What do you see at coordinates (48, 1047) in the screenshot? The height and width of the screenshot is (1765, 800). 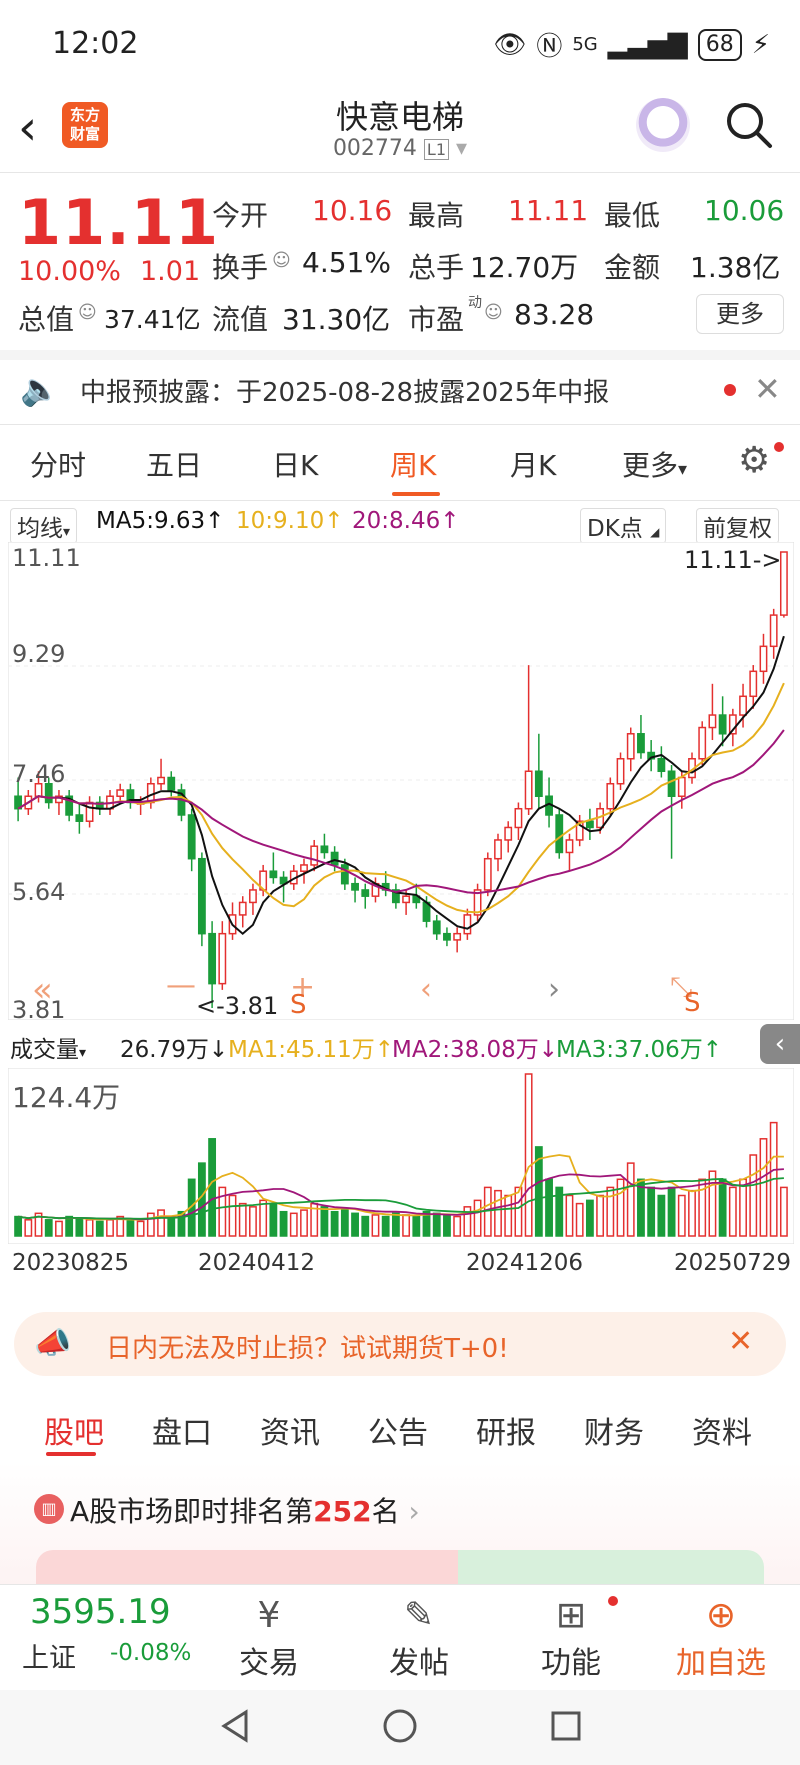 I see `volume-selector: 成交量▾` at bounding box center [48, 1047].